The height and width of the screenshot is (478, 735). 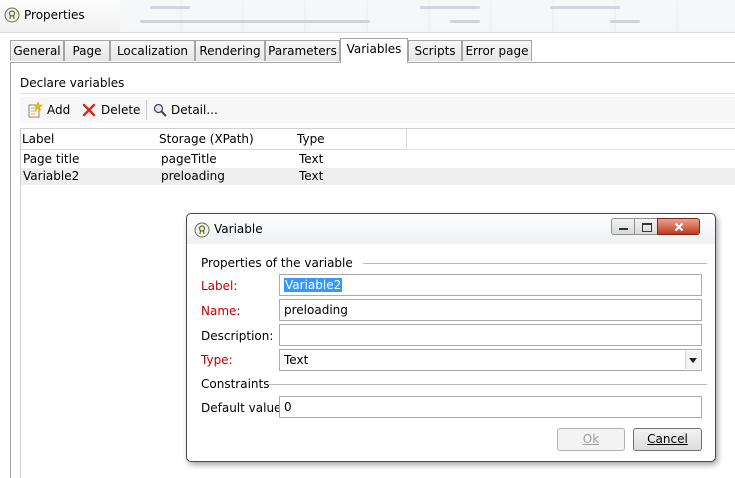 I want to click on default-value-caption: Default value:, so click(x=243, y=408).